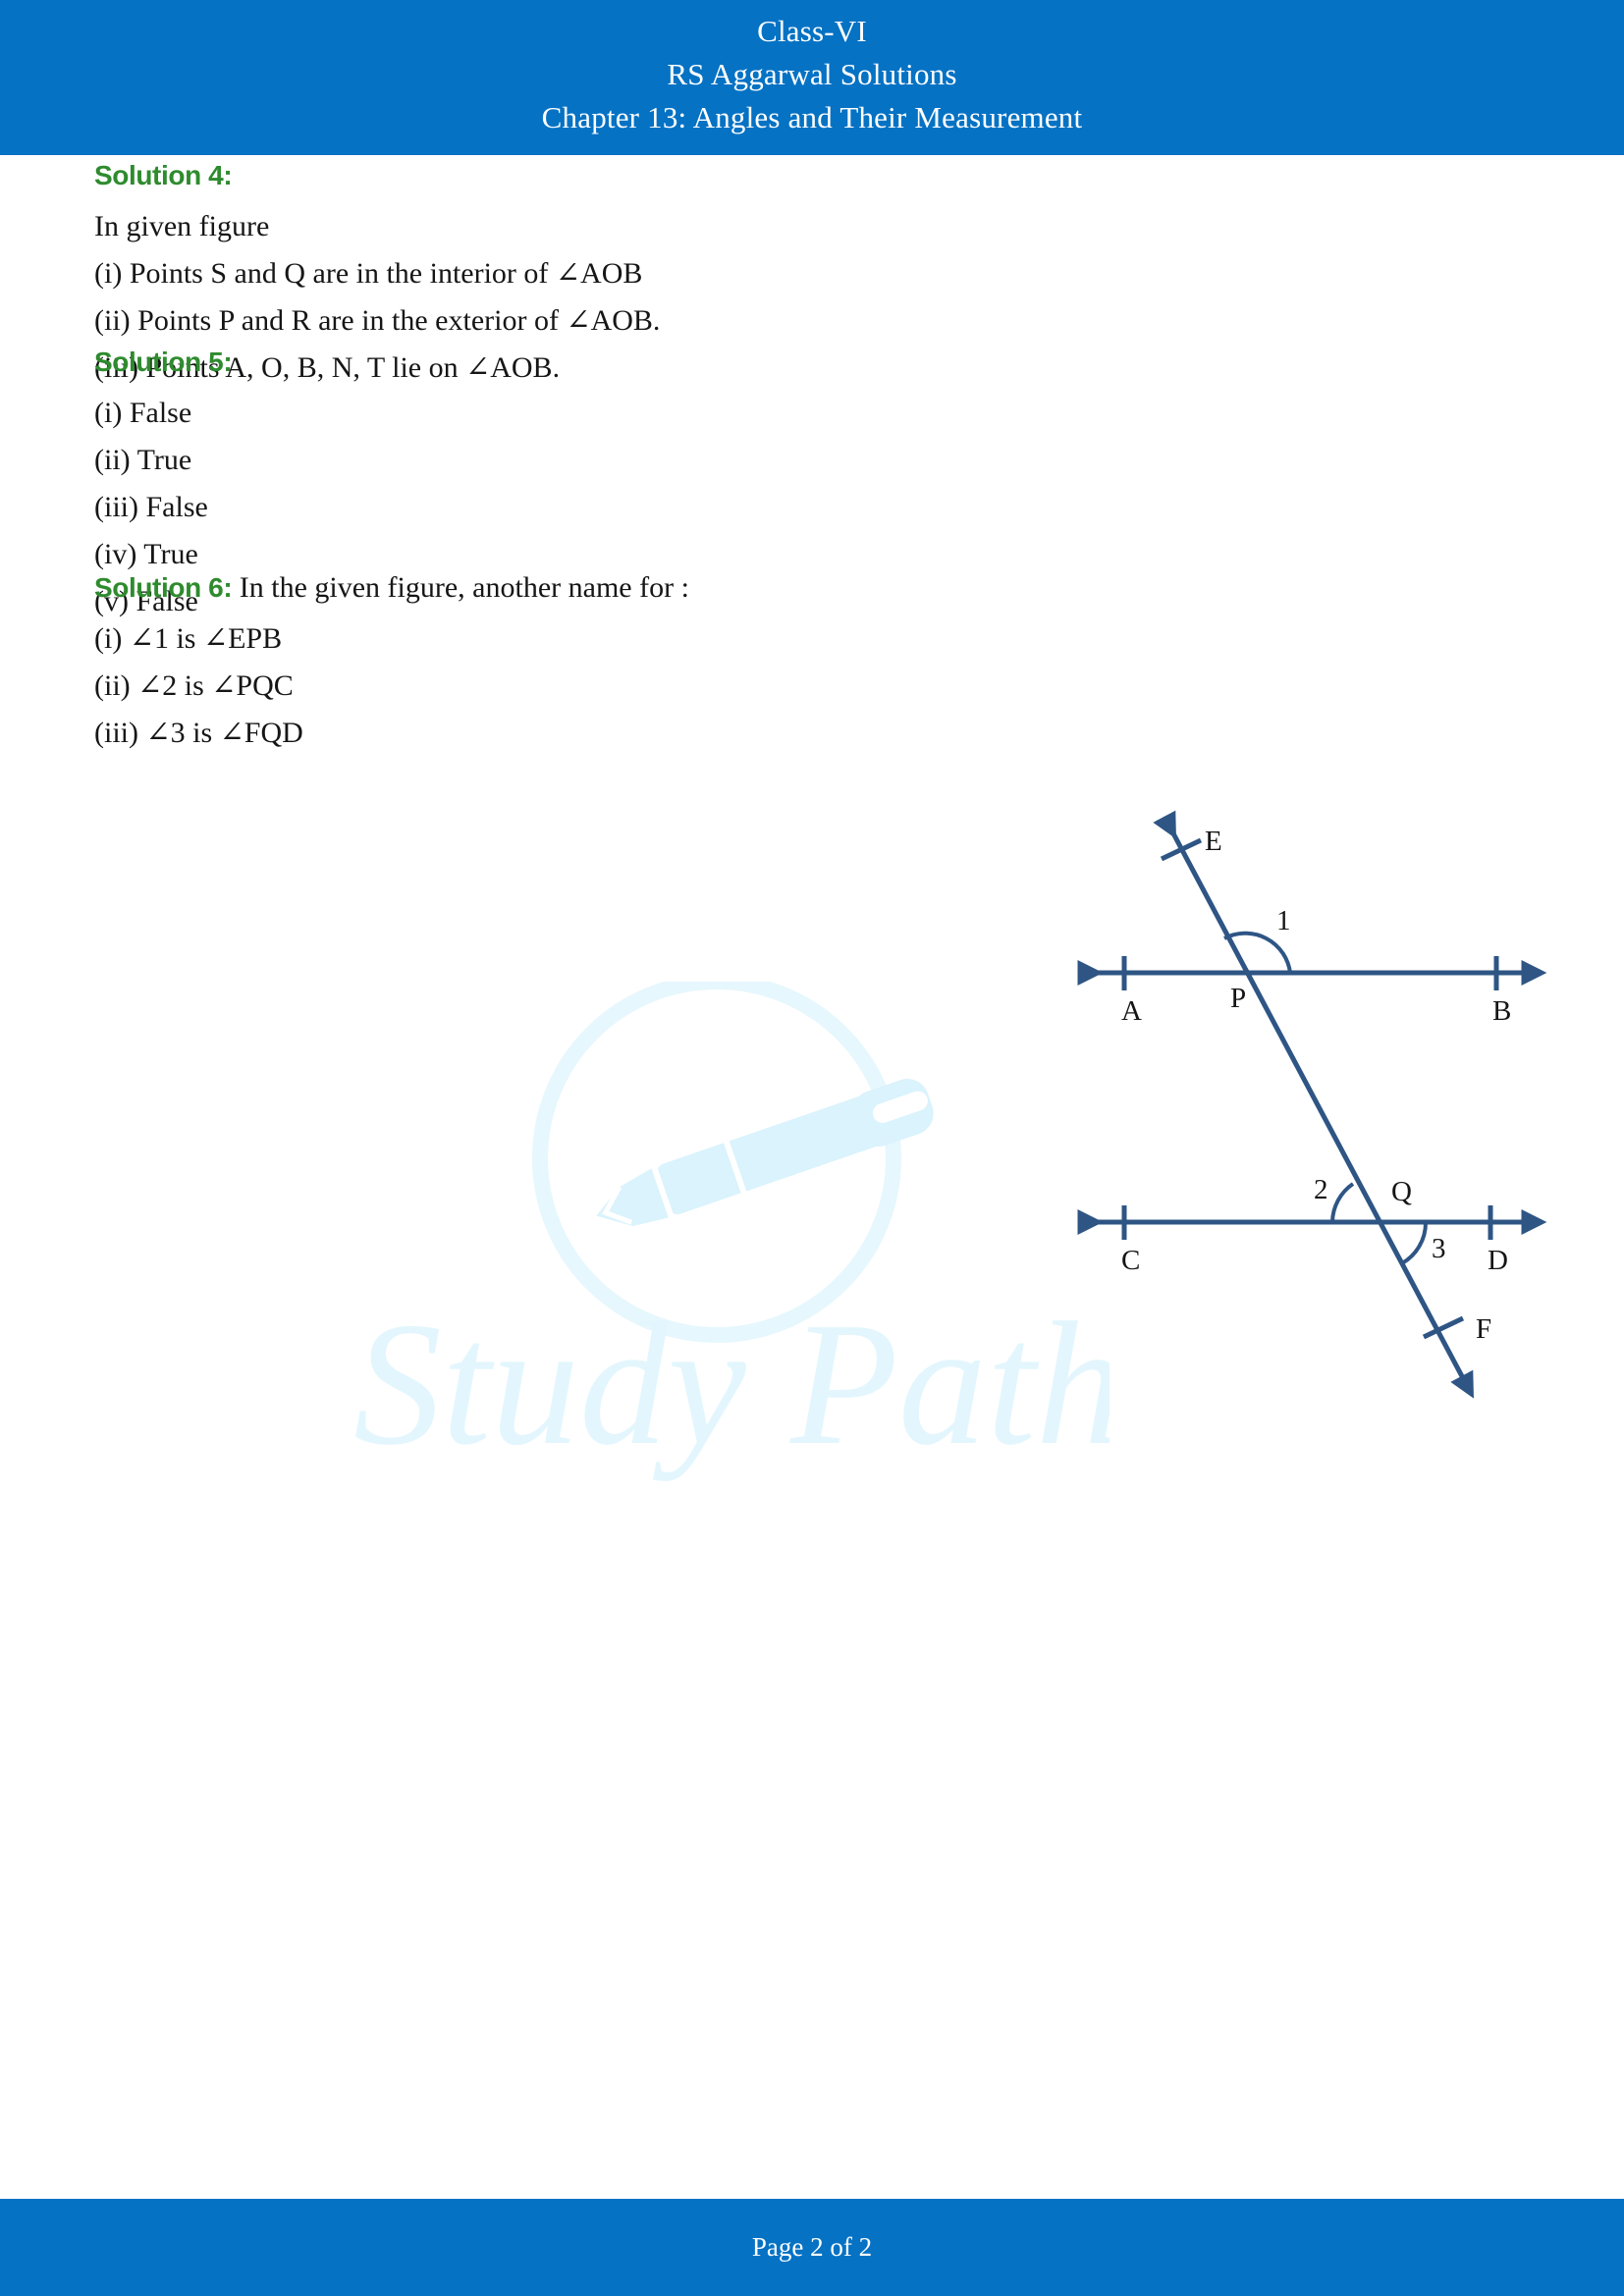 The image size is (1624, 2296). What do you see at coordinates (1401, 1191) in the screenshot?
I see `figure-label-Q: Q` at bounding box center [1401, 1191].